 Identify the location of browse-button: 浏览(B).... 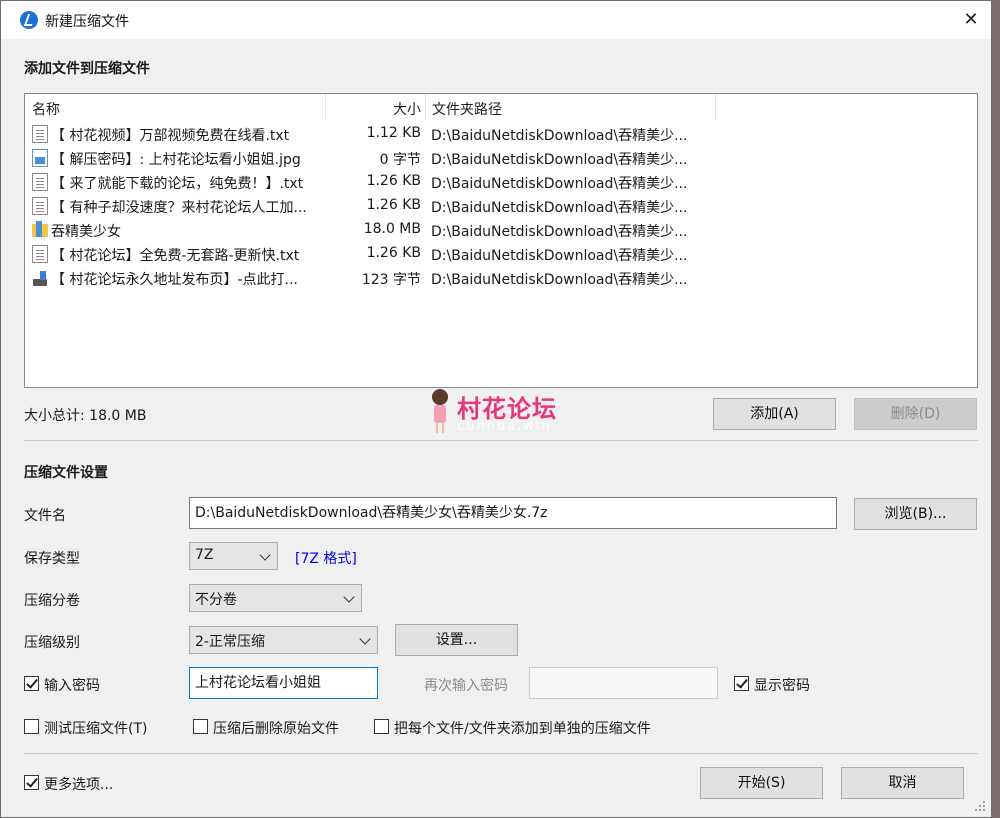
(915, 514).